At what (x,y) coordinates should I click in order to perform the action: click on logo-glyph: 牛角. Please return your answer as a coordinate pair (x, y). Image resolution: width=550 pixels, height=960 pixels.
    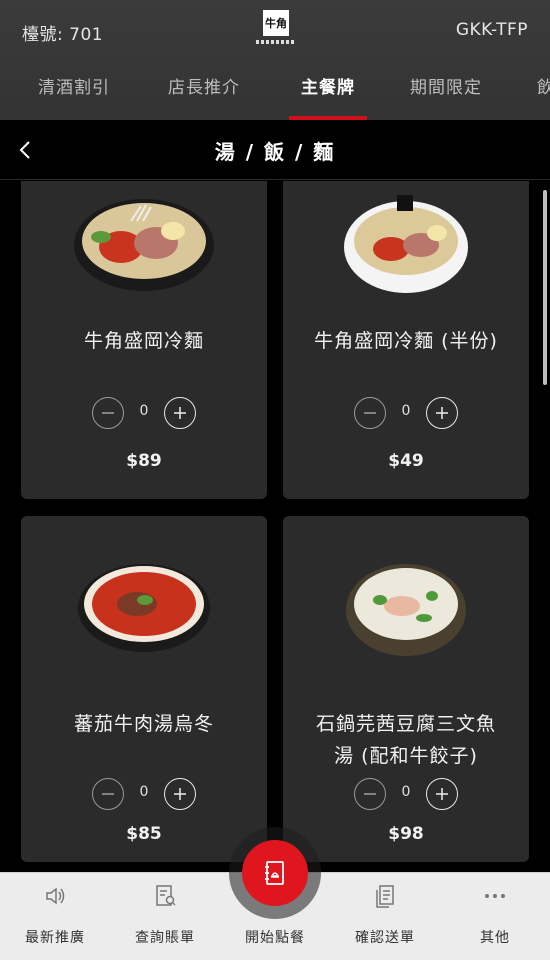
    Looking at the image, I should click on (276, 23).